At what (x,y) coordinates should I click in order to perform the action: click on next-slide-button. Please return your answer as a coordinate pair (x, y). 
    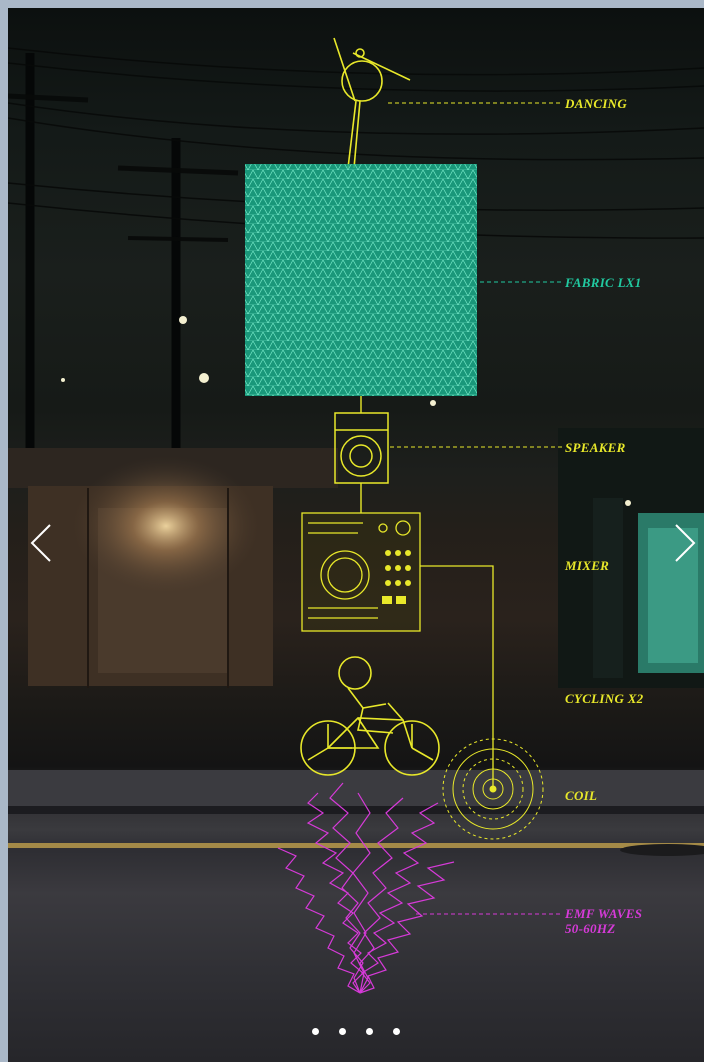
    Looking at the image, I should click on (684, 543).